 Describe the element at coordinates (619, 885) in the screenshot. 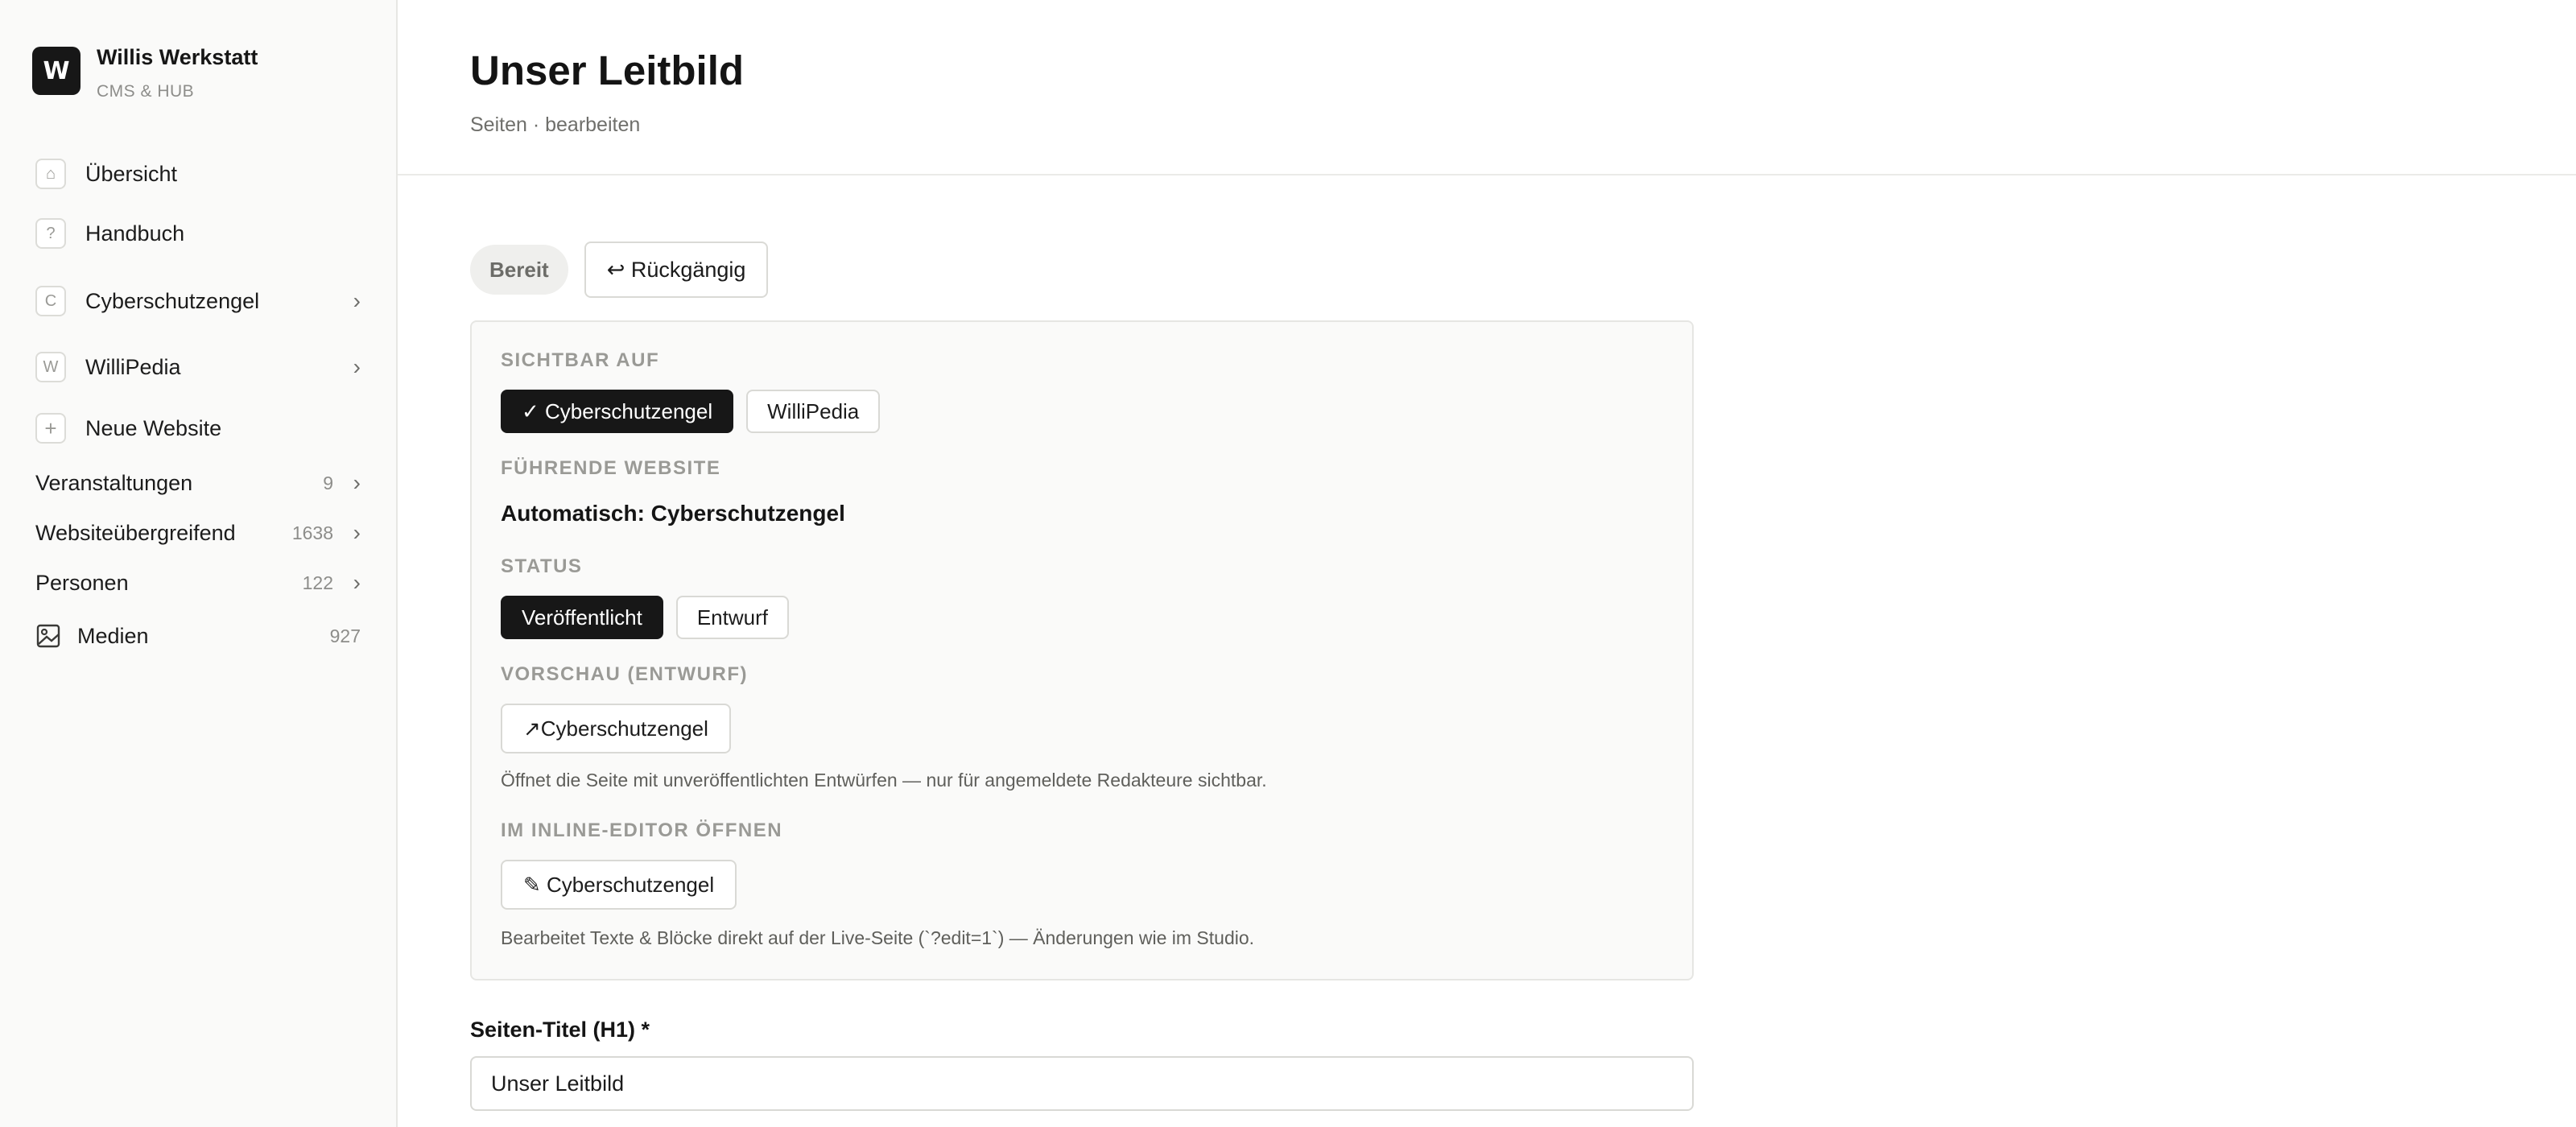

I see `inline-editor-button: ✎ Cyberschutzengel` at that location.